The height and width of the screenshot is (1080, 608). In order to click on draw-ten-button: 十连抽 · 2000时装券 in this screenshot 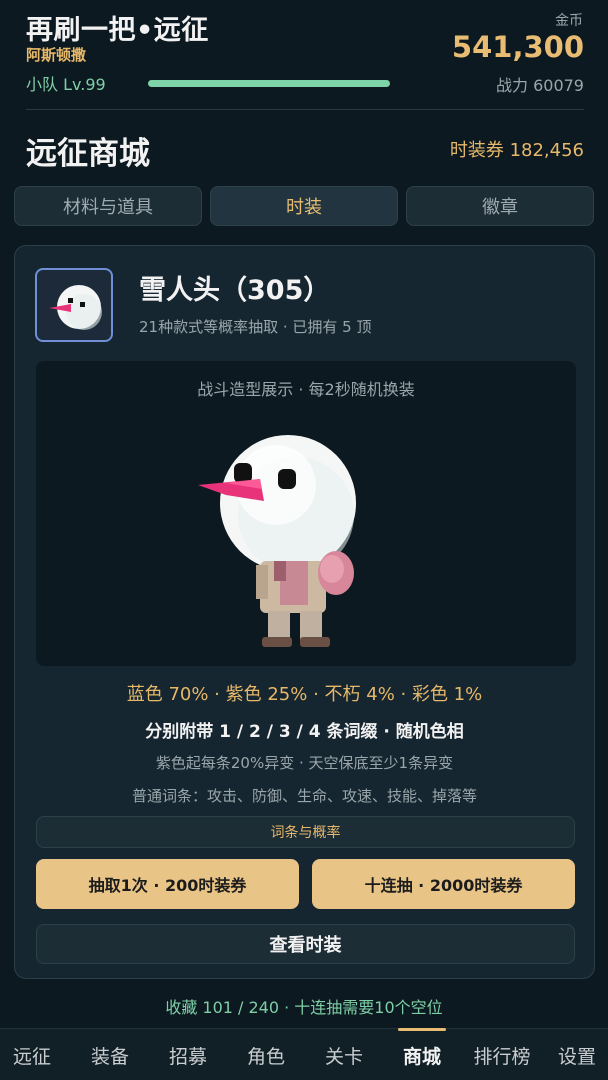, I will do `click(443, 884)`.